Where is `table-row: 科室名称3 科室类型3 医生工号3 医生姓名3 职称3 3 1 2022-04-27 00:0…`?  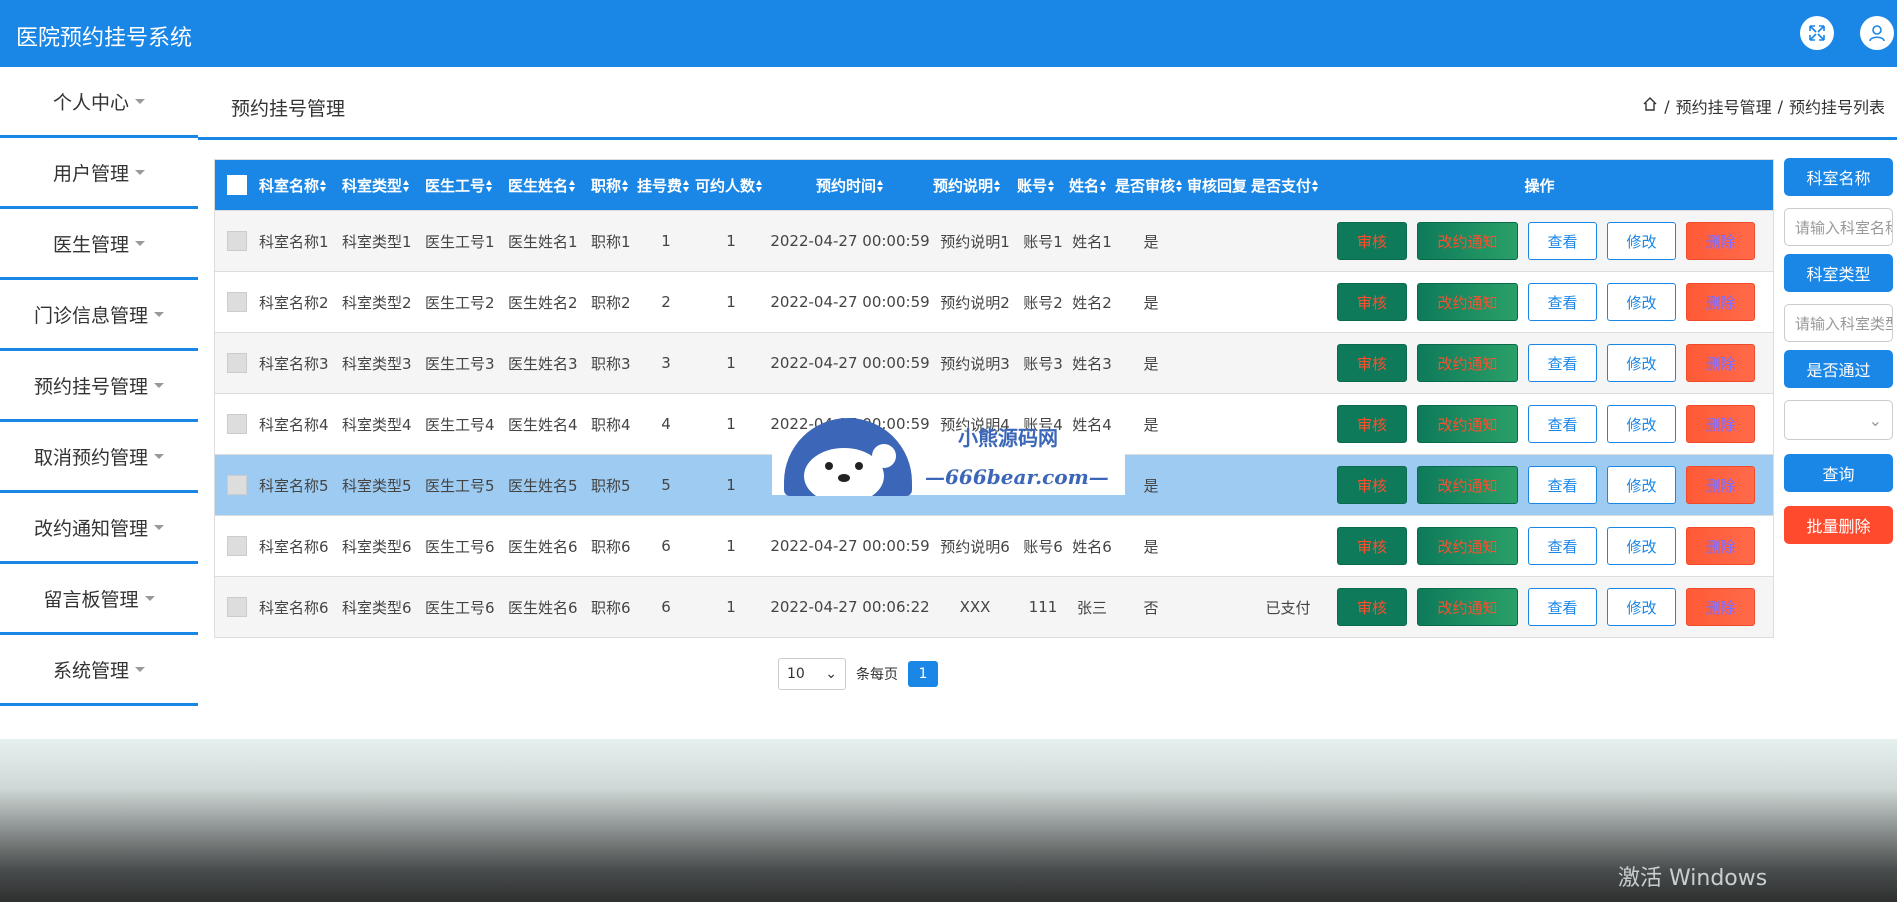
table-row: 科室名称3 科室类型3 医生工号3 医生姓名3 职称3 3 1 2022-04-27 00:0… is located at coordinates (994, 362).